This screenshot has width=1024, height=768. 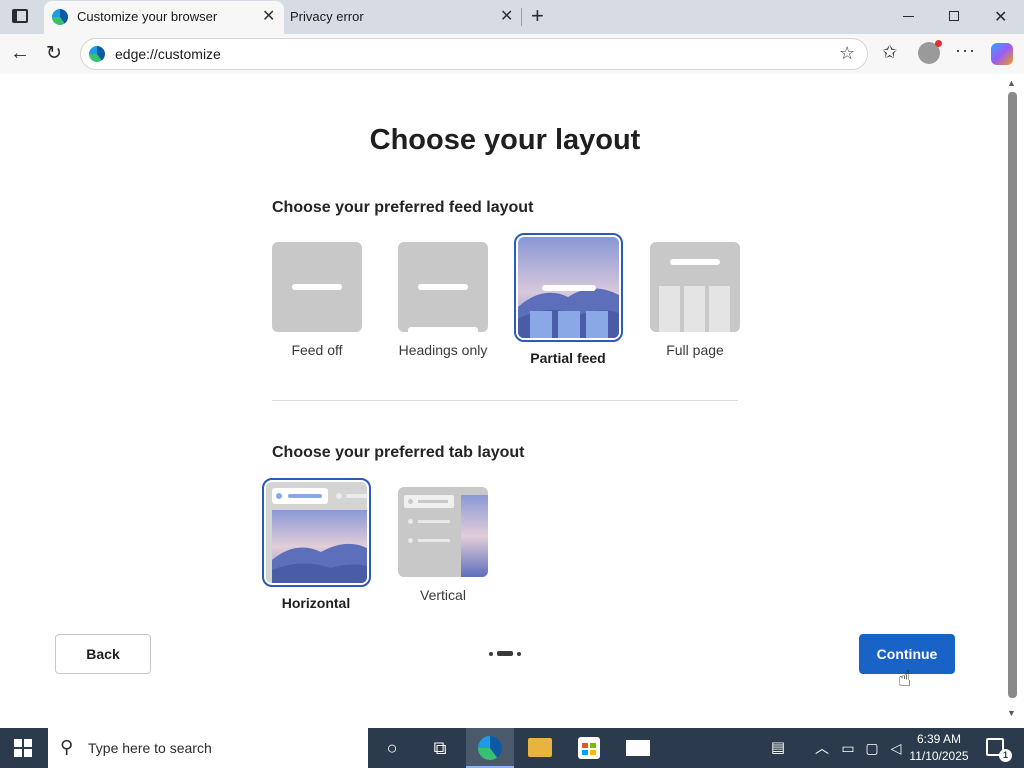 What do you see at coordinates (20, 53) in the screenshot?
I see `back-arrow-icon: ←` at bounding box center [20, 53].